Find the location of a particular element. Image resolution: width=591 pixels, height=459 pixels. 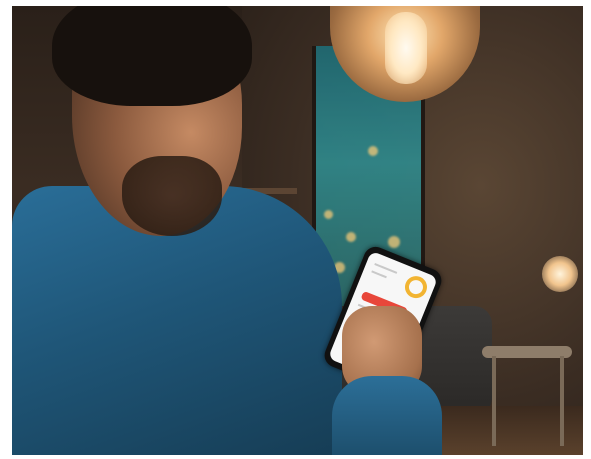

table-lamp is located at coordinates (560, 274).